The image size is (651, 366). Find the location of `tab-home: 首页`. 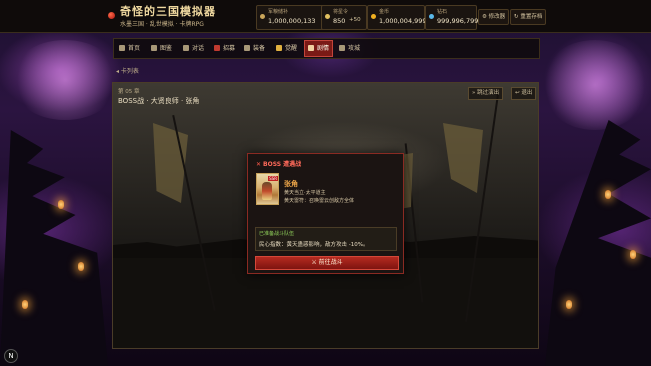

tab-home: 首页 is located at coordinates (129, 48).